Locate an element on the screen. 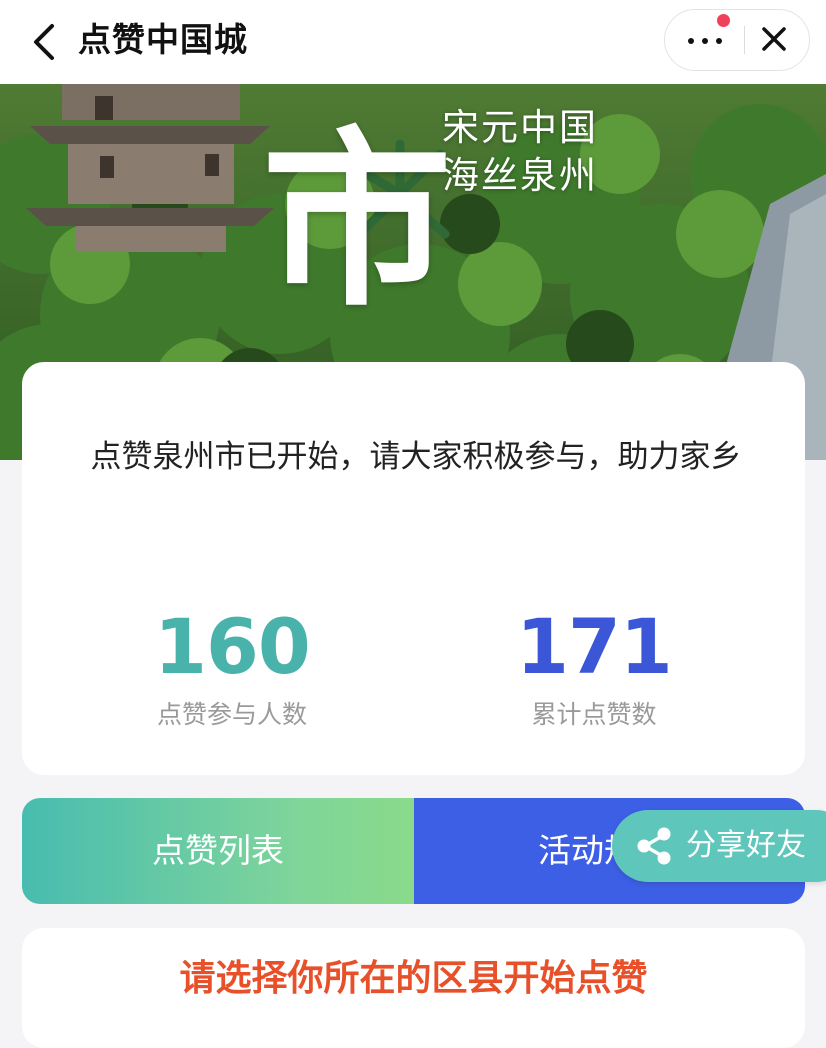 This screenshot has height=1048, width=826. intro-text: 点赞泉州市已开始，请大家积极参与，助力家乡 is located at coordinates (416, 457).